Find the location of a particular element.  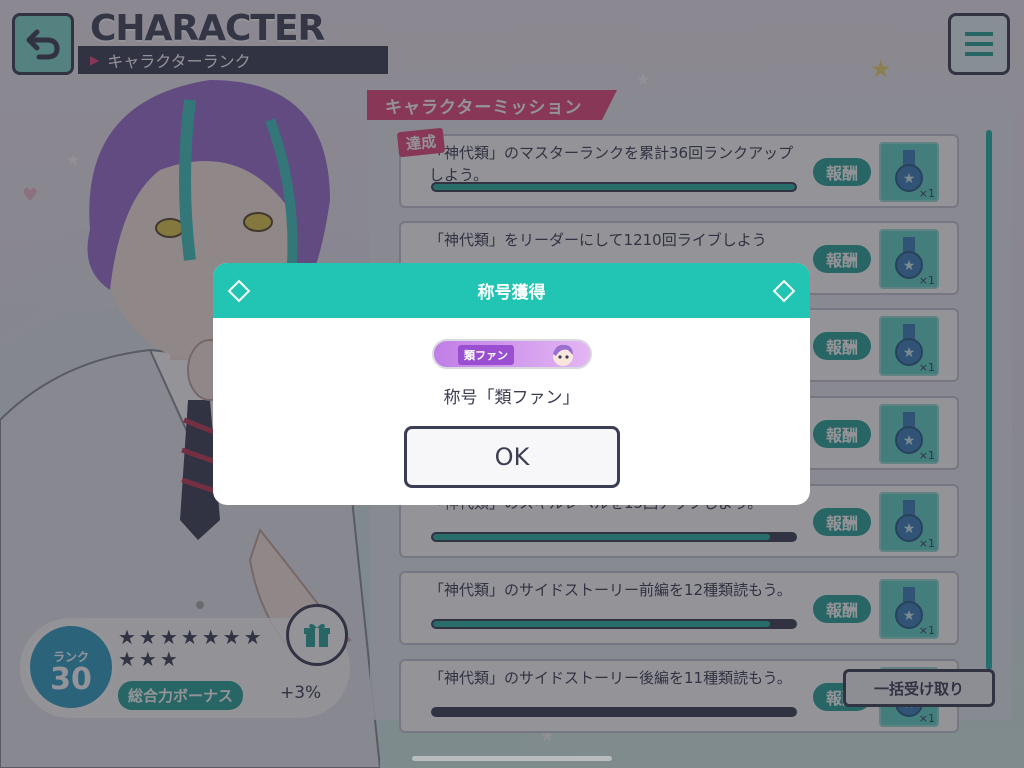

dialog-header: 称号獲得 is located at coordinates (511, 290).